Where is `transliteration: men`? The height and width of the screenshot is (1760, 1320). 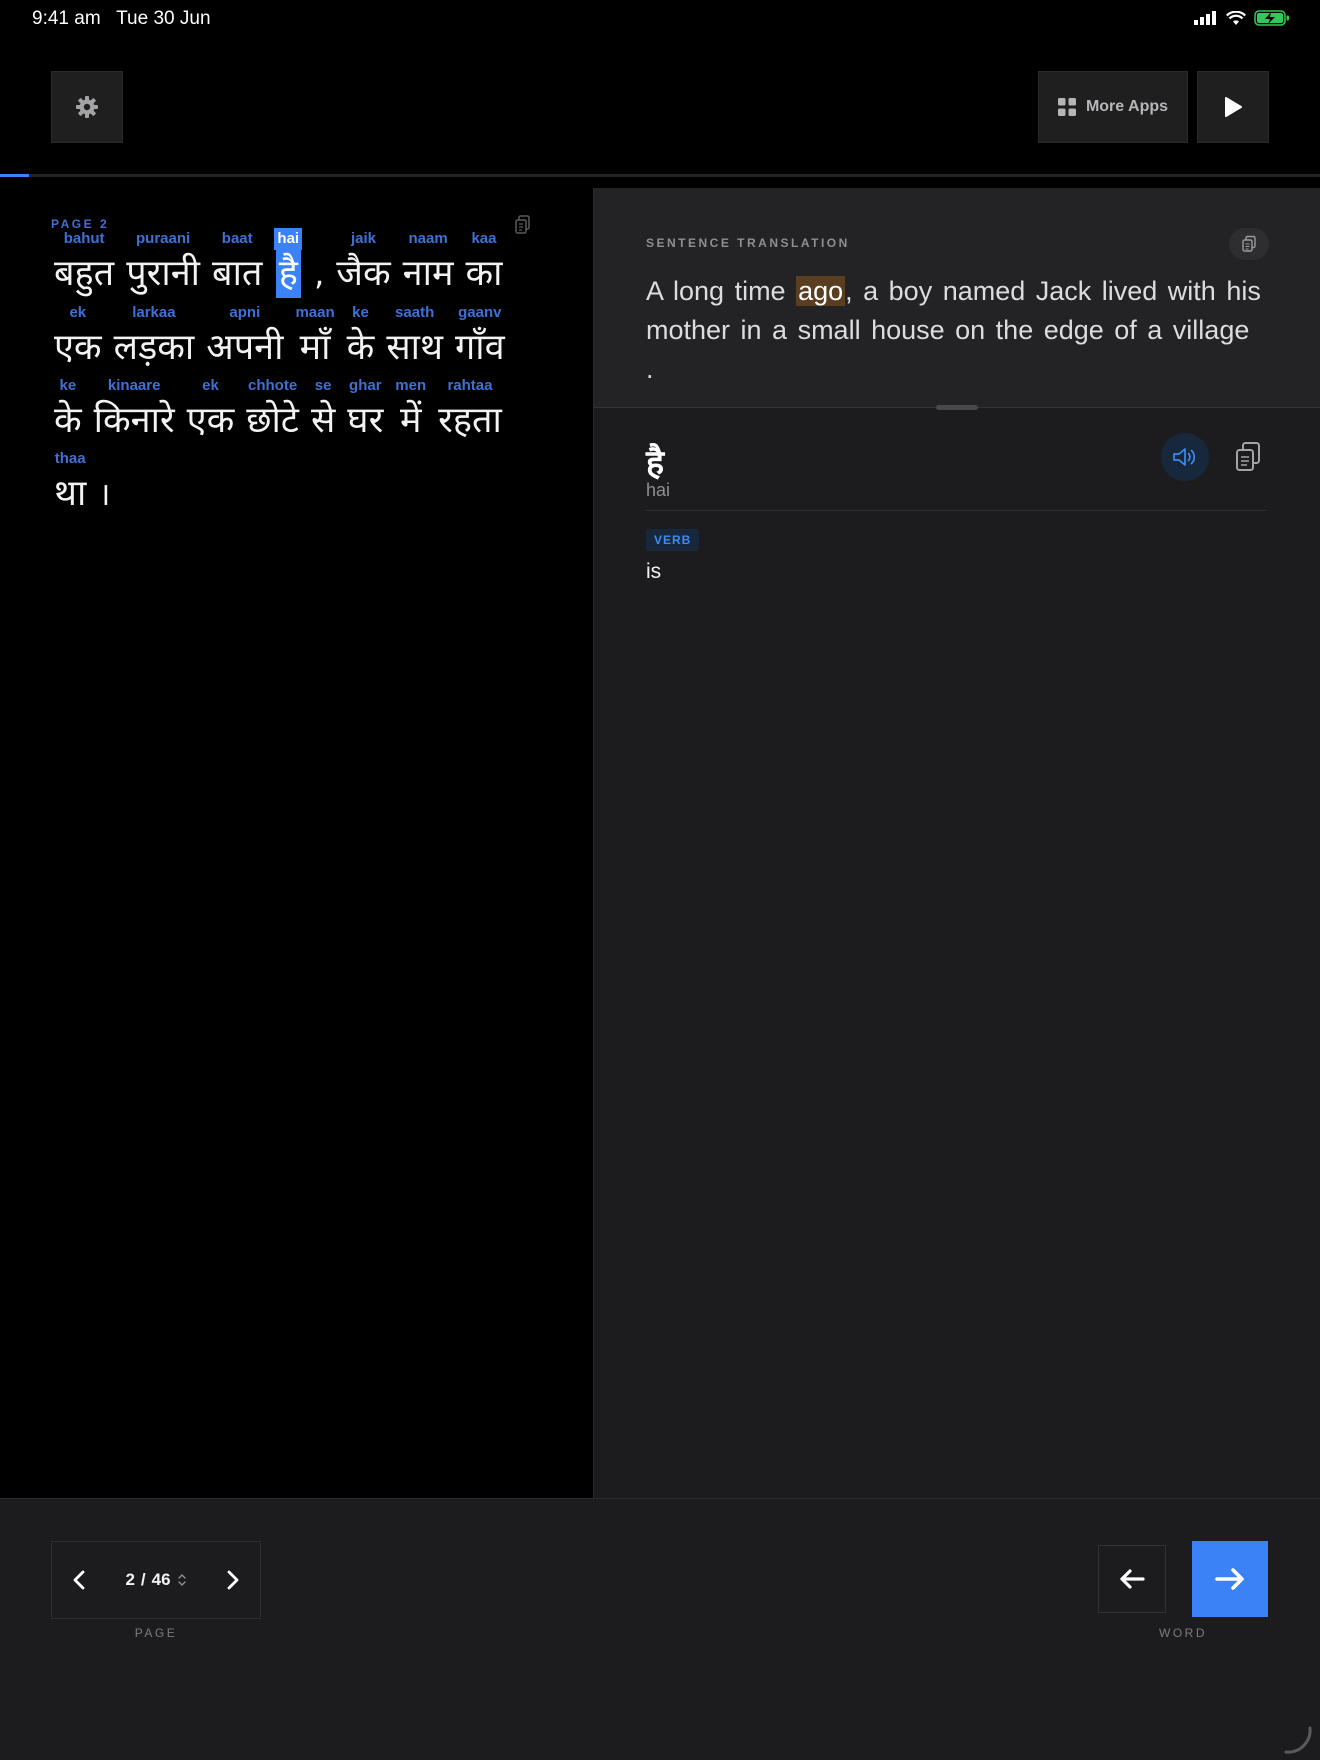 transliteration: men is located at coordinates (411, 385).